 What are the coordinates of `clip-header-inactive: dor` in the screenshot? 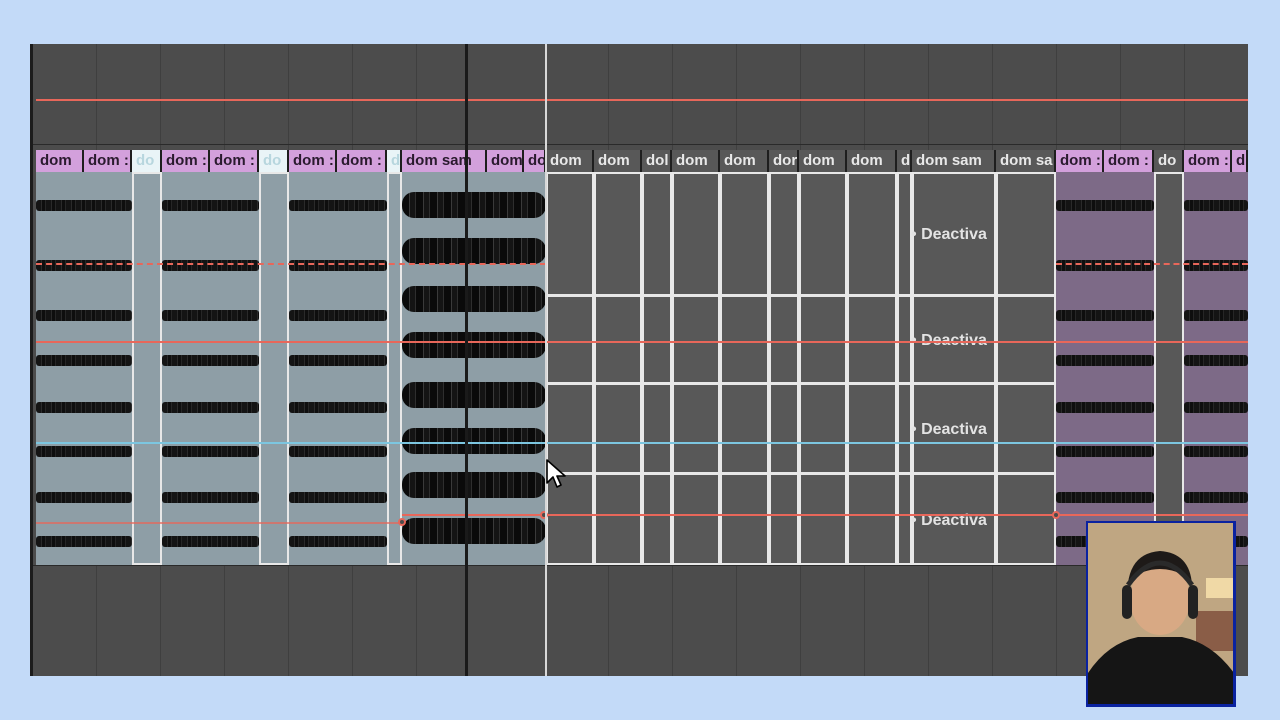 It's located at (784, 161).